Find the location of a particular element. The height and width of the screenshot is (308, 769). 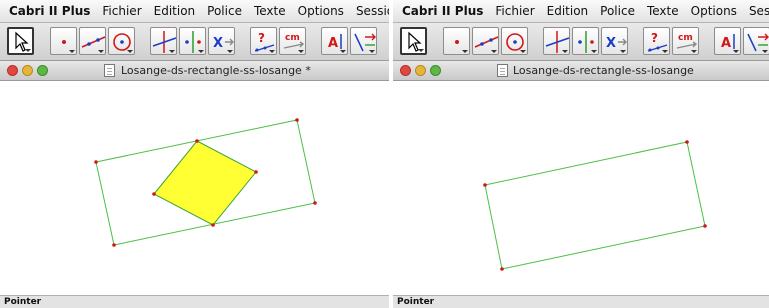

window-titlebar: Losange-ds-rectangle-ss-losange is located at coordinates (581, 71).